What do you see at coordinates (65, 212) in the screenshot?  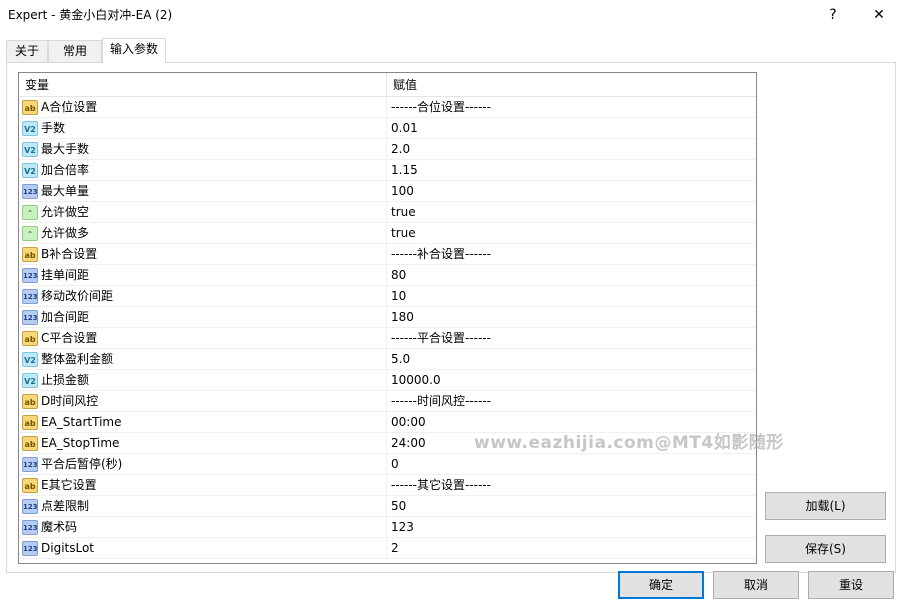 I see `variable-name: 允许做空` at bounding box center [65, 212].